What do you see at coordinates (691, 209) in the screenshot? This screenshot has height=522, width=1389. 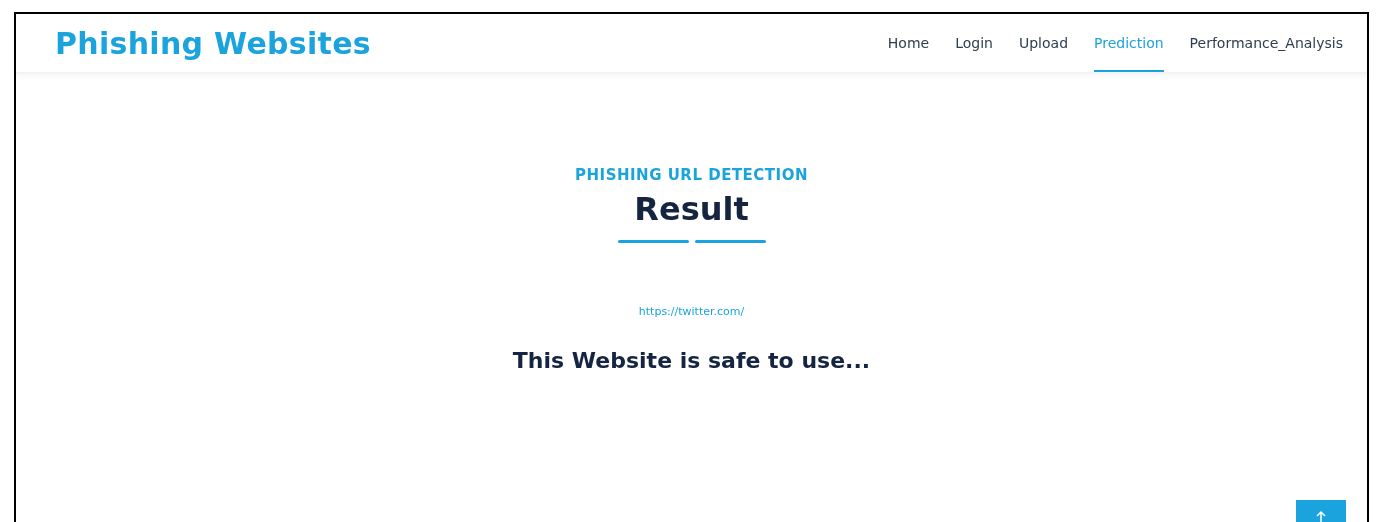 I see `section-title: Result` at bounding box center [691, 209].